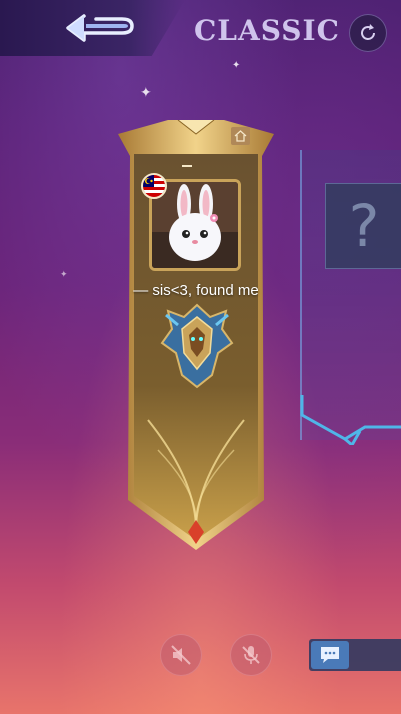  What do you see at coordinates (363, 226) in the screenshot?
I see `empty-slot-placeholder: ?` at bounding box center [363, 226].